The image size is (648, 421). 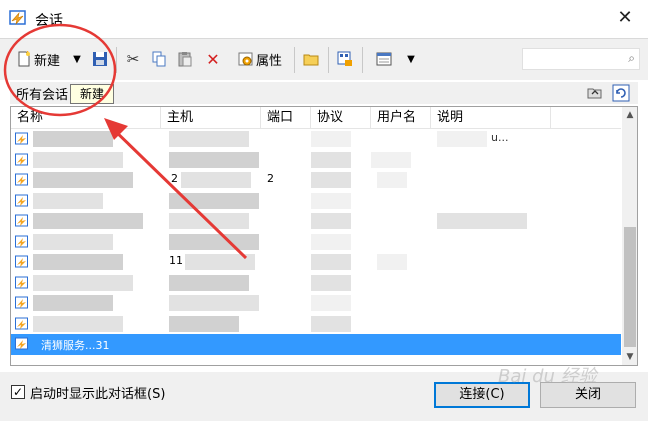 I want to click on new-session-dropdown: ▼, so click(x=77, y=59).